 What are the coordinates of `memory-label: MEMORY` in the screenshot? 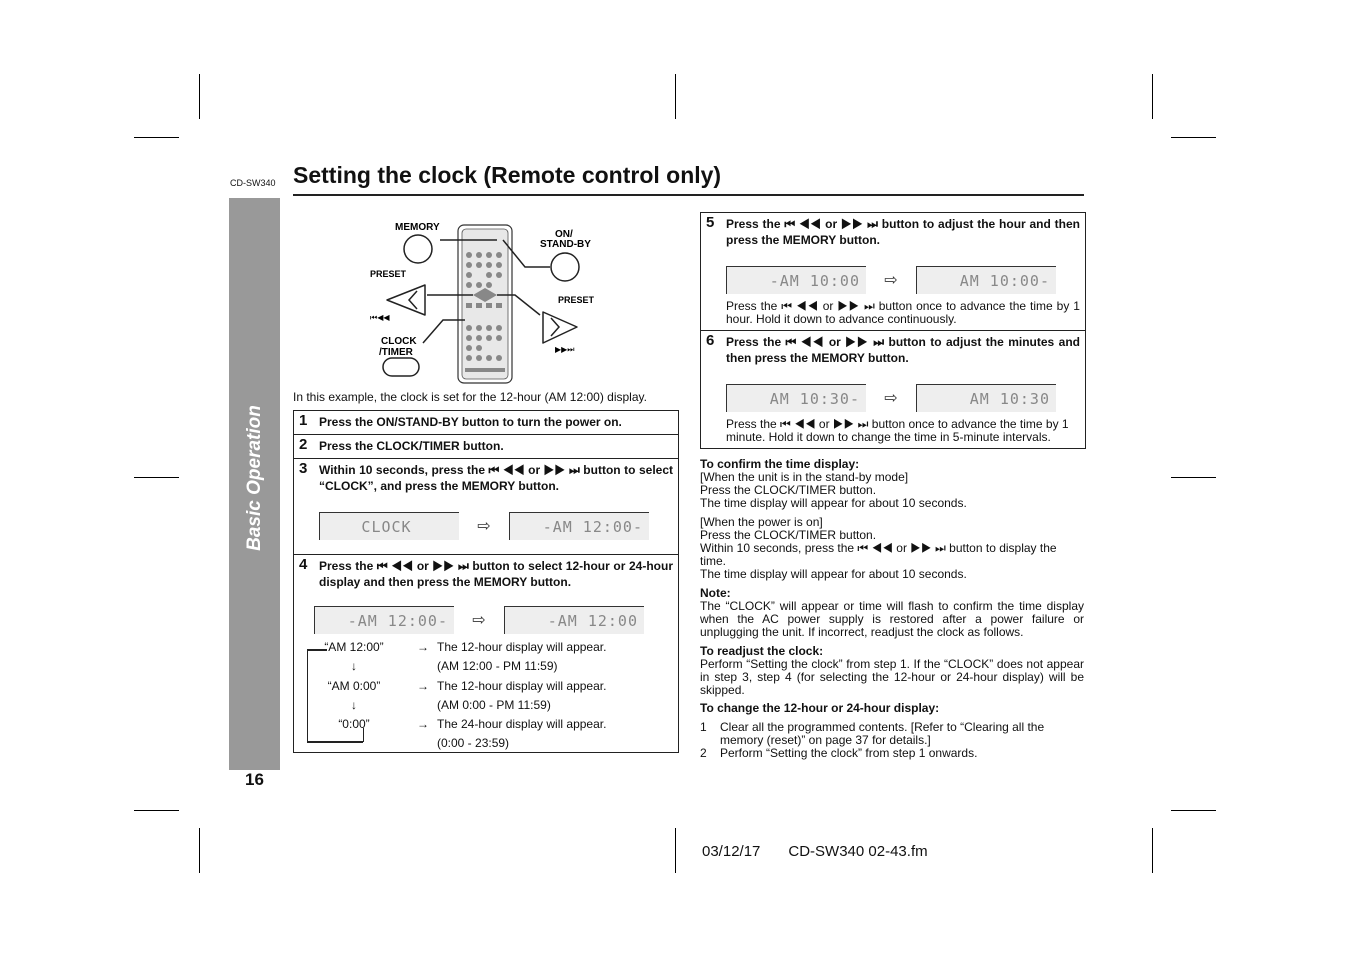 It's located at (417, 227).